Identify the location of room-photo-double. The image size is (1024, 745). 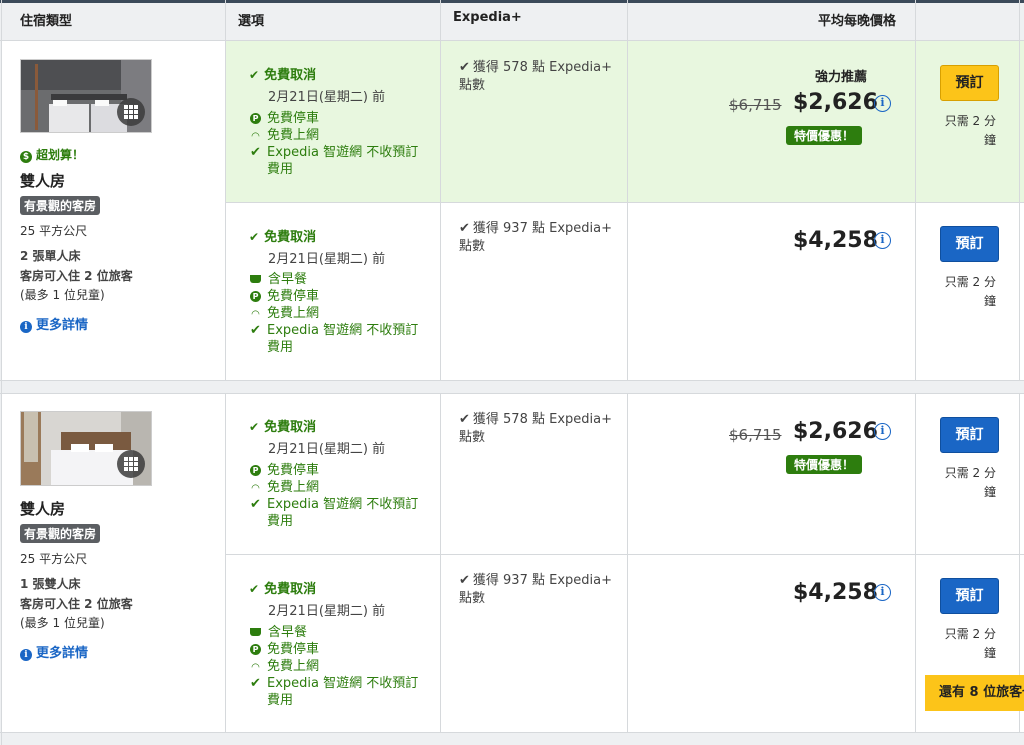
(86, 448).